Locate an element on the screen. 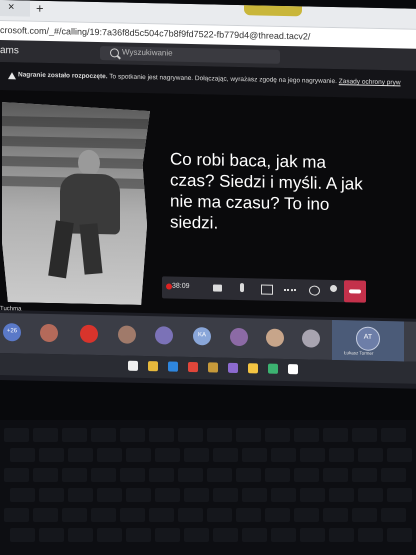 This screenshot has width=416, height=555. participant-initials: KA is located at coordinates (201, 335).